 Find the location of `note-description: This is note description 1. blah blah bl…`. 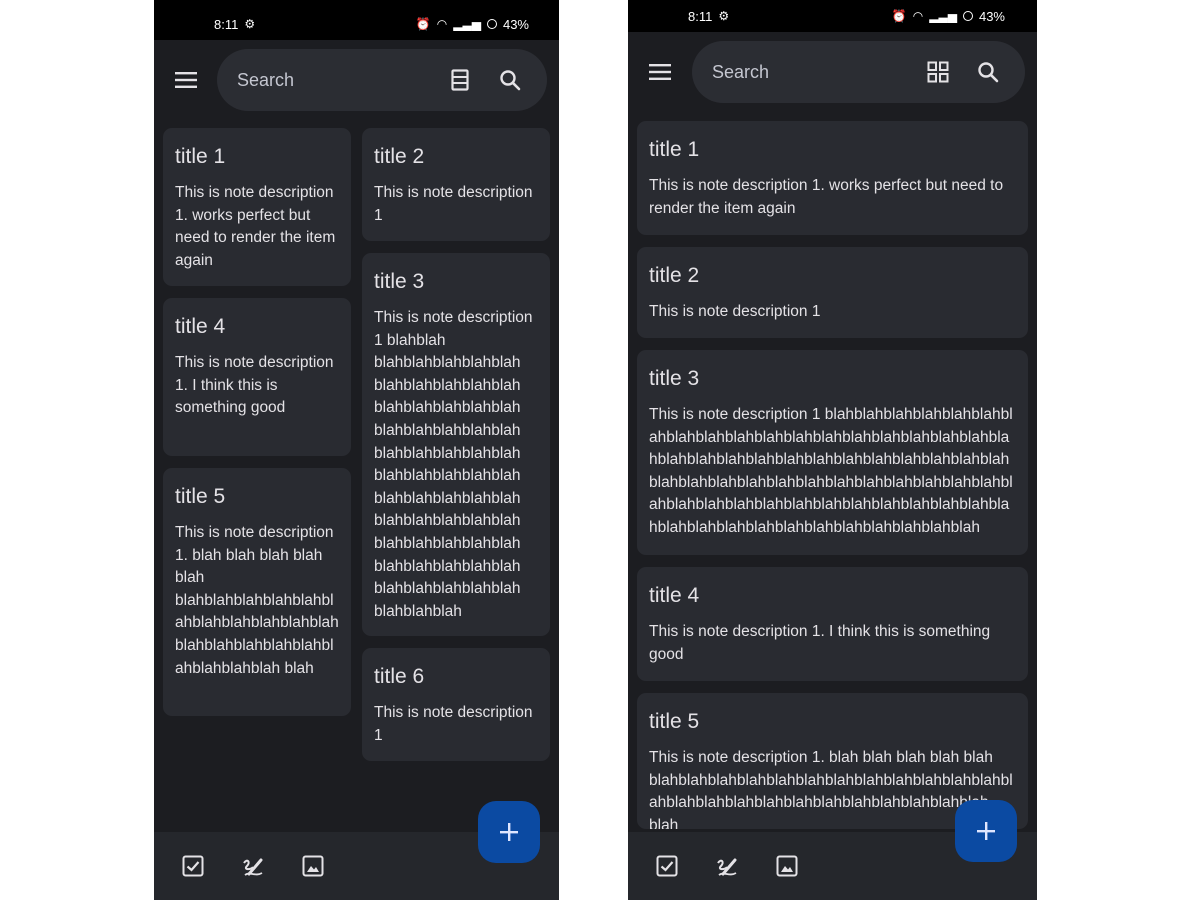

note-description: This is note description 1. blah blah bl… is located at coordinates (257, 600).